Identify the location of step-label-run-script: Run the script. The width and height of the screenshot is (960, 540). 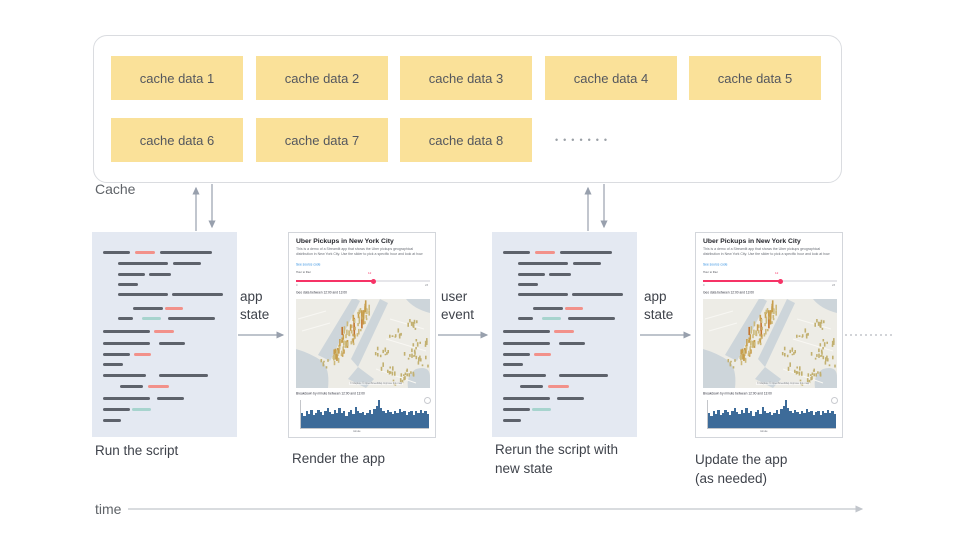
(137, 450).